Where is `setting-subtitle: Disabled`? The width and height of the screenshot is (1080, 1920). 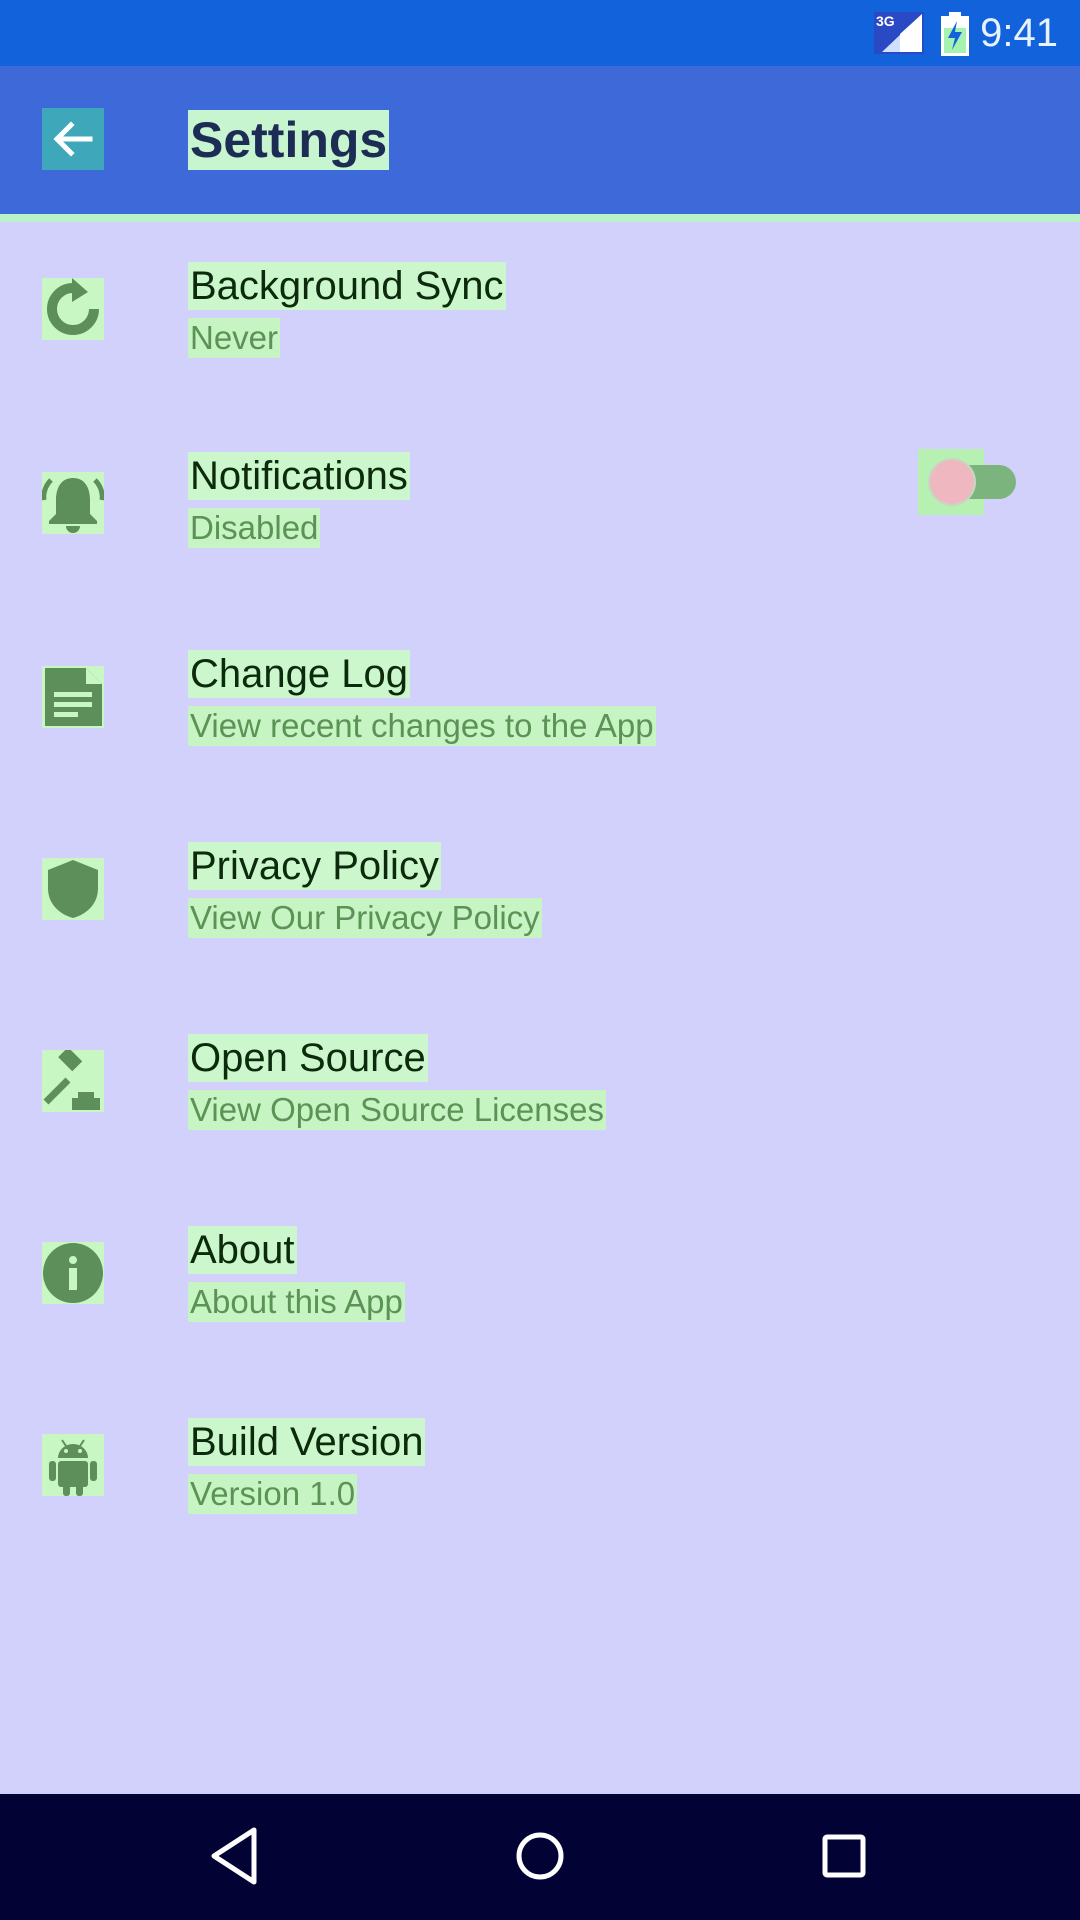
setting-subtitle: Disabled is located at coordinates (254, 528).